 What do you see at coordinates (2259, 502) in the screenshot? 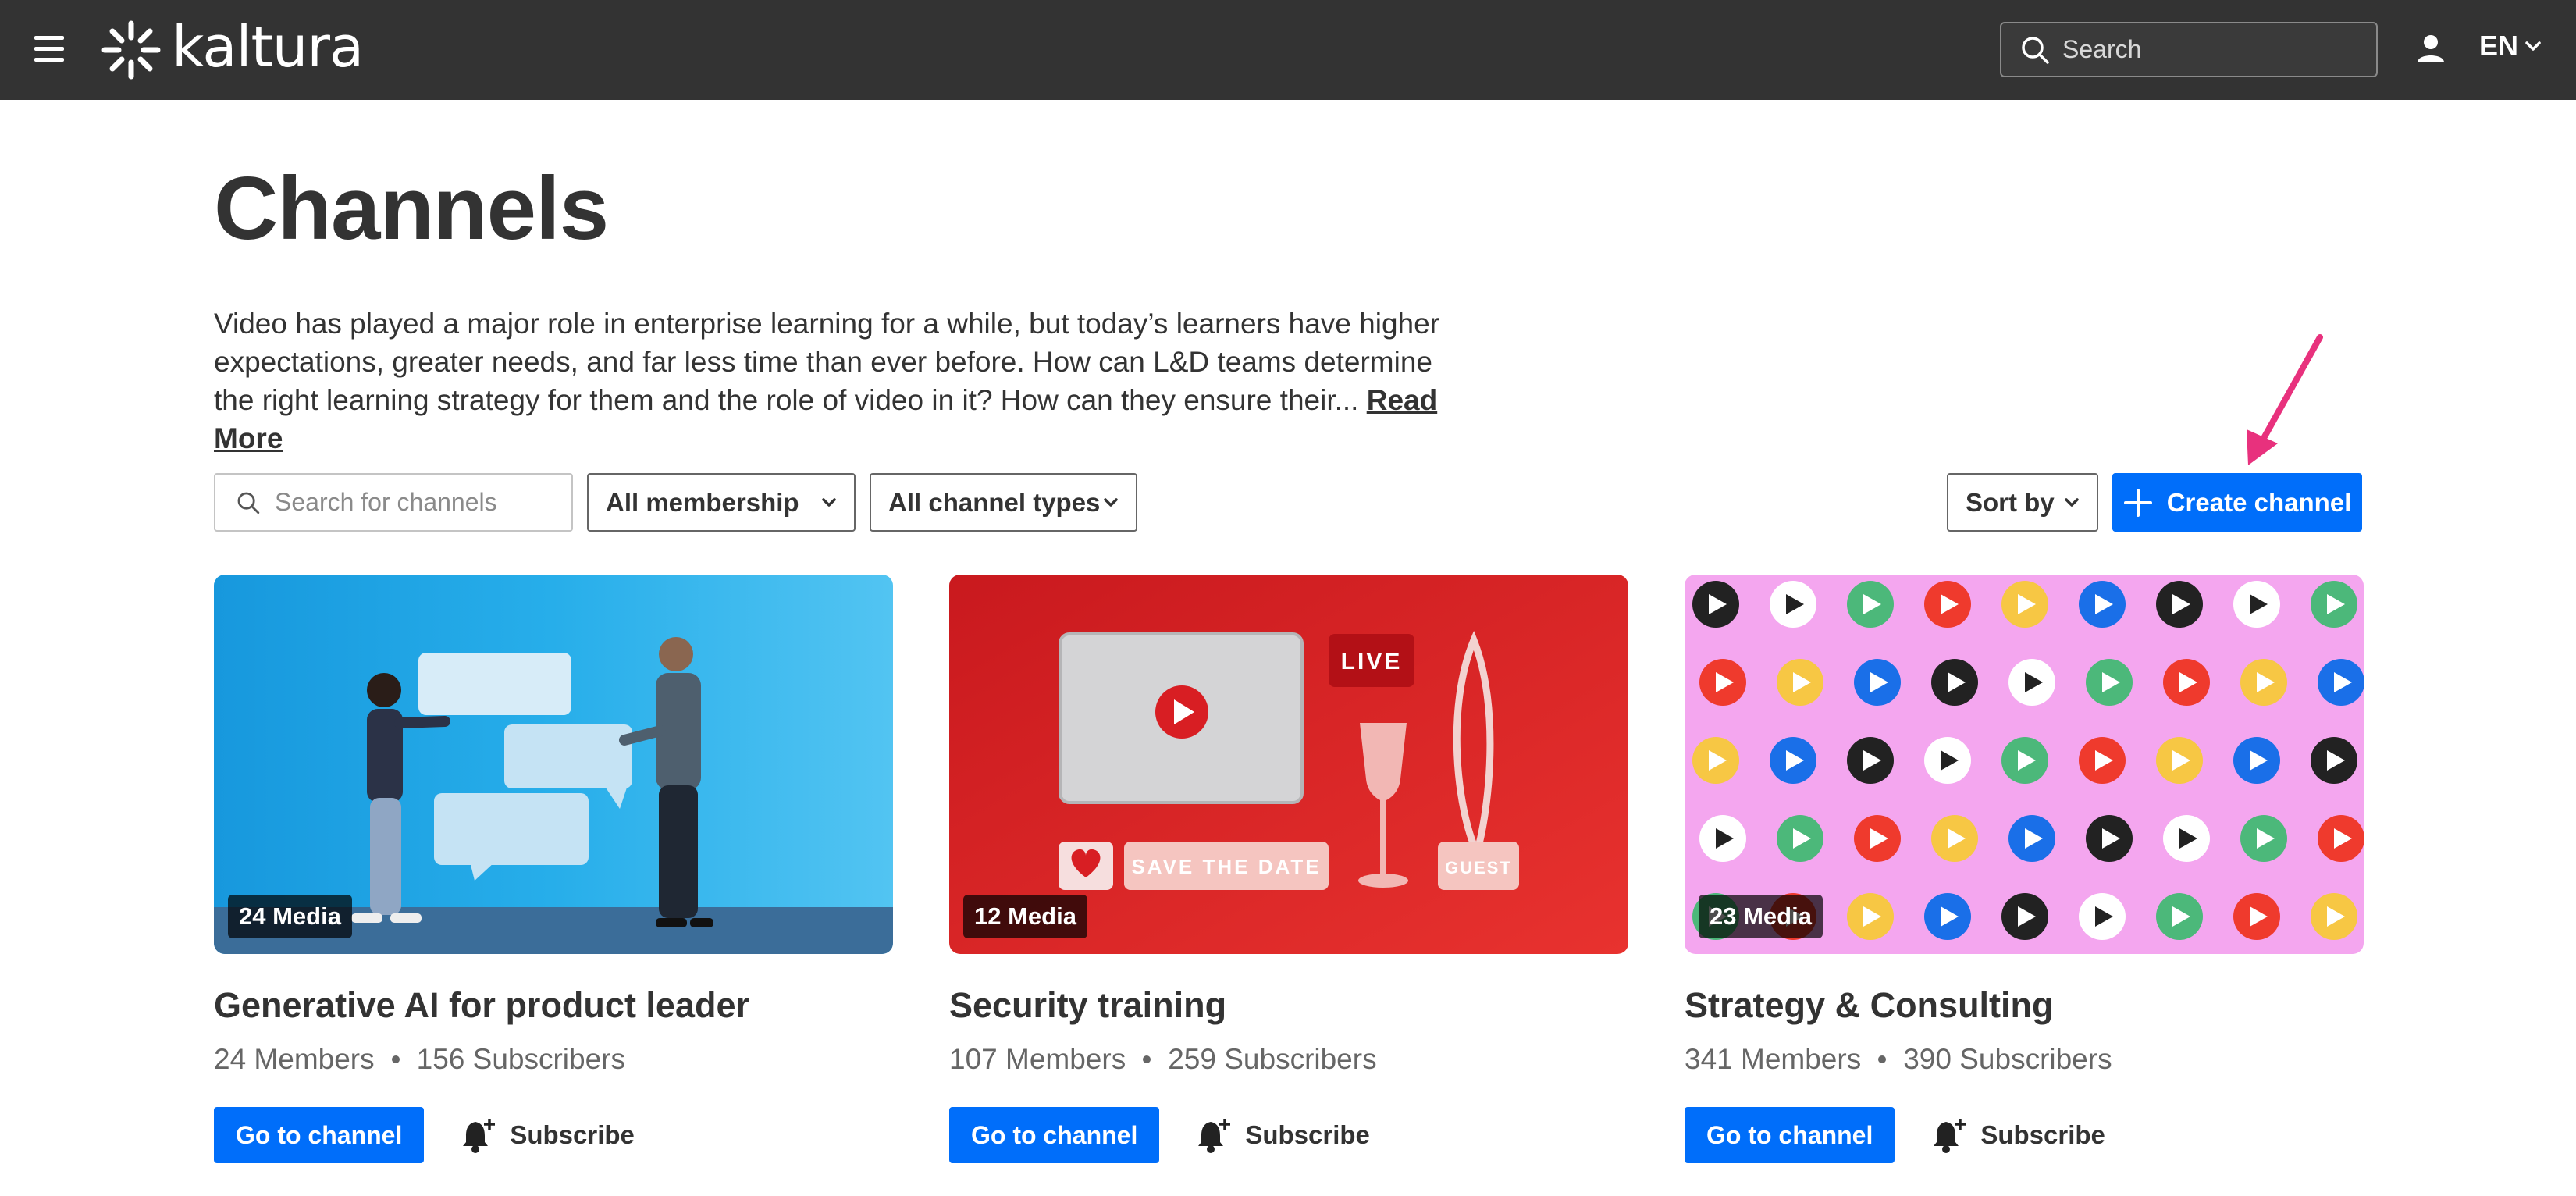
I see `create-channel-label: Create channel` at bounding box center [2259, 502].